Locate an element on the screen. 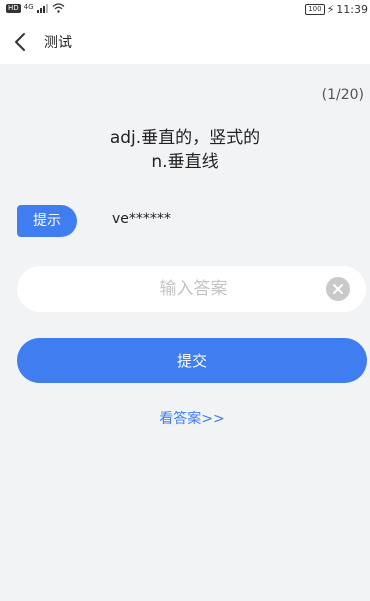  back-arrow-icon is located at coordinates (20, 42).